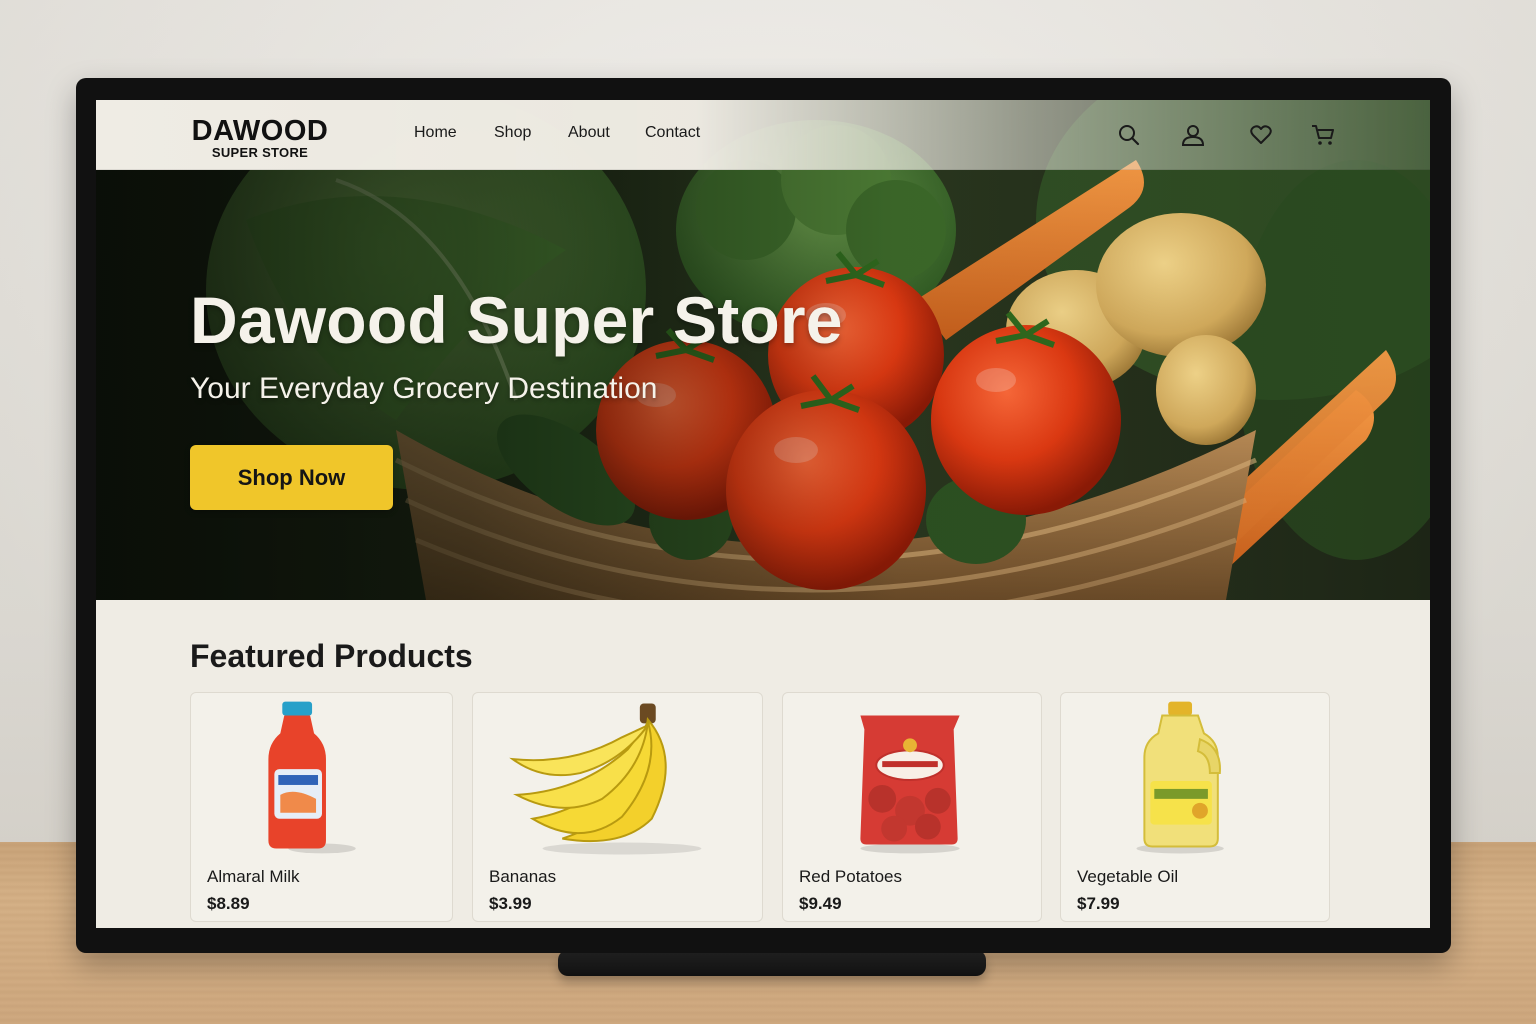 Image resolution: width=1536 pixels, height=1024 pixels. What do you see at coordinates (291, 477) in the screenshot?
I see `shop-now-button: Shop Now` at bounding box center [291, 477].